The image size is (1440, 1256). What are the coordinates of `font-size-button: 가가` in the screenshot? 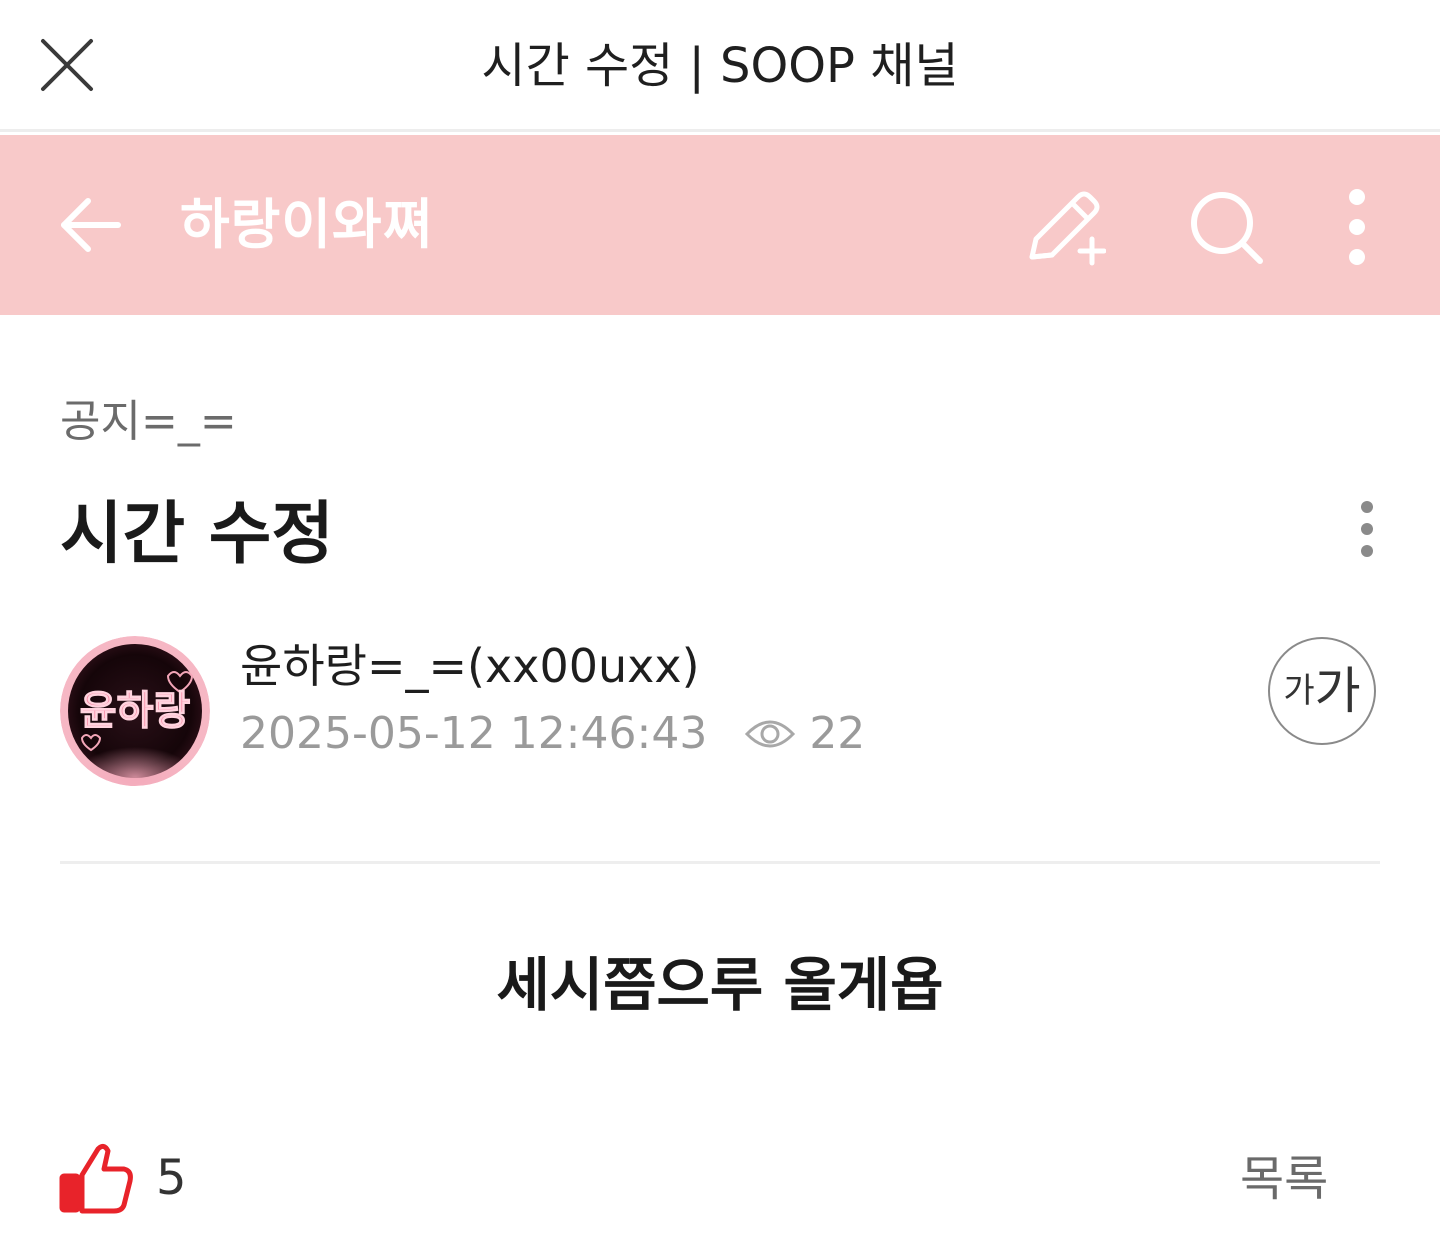 It's located at (1322, 691).